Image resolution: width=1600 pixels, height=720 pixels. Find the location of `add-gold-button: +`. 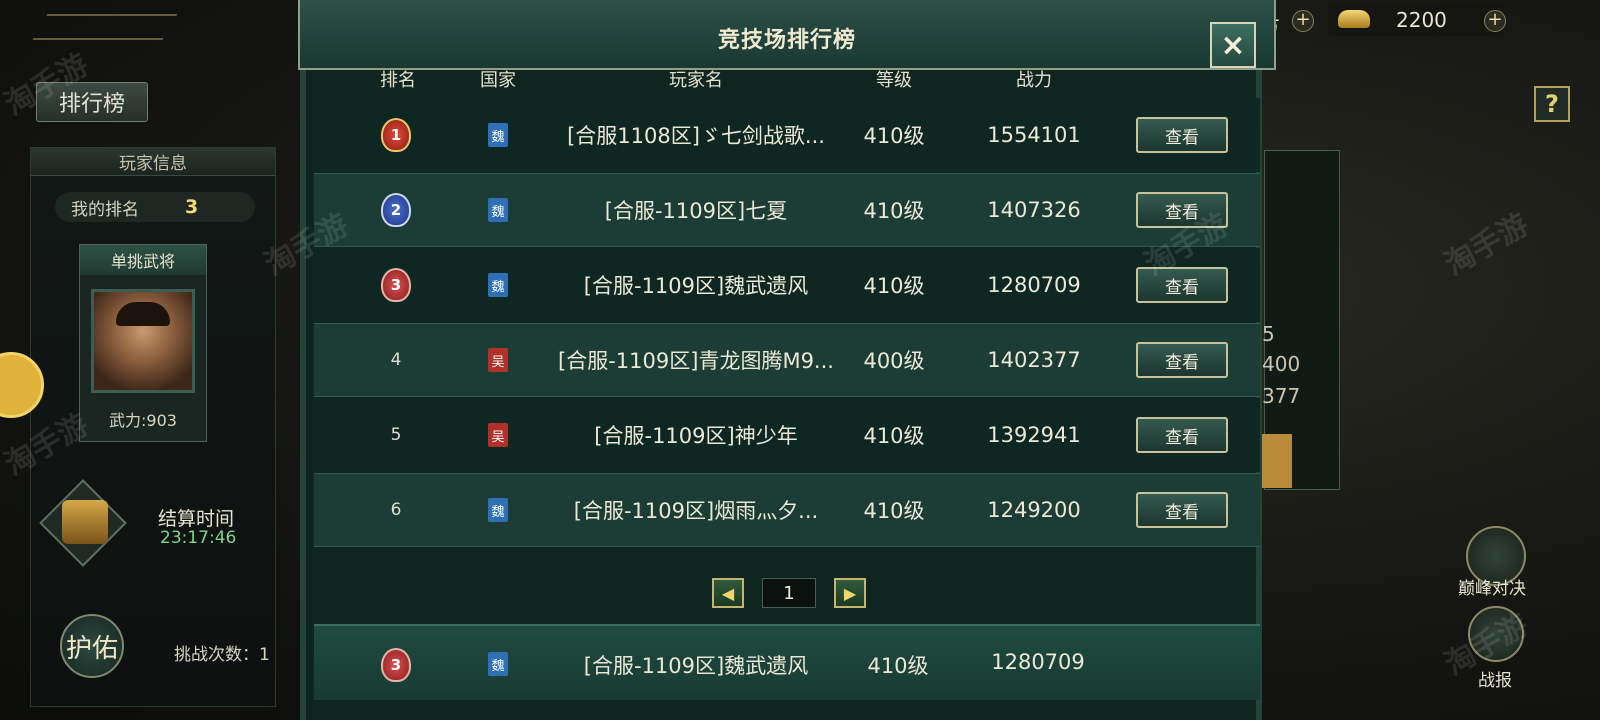

add-gold-button: + is located at coordinates (1495, 21).